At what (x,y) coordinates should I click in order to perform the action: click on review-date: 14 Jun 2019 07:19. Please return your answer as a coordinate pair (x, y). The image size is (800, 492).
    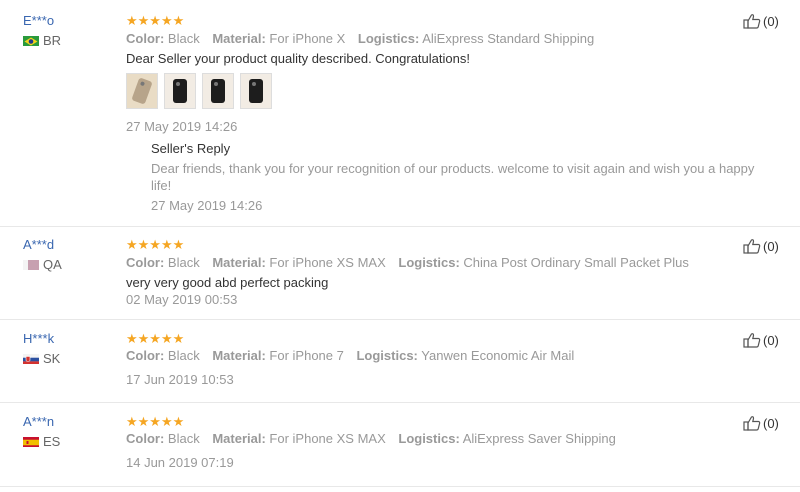
    Looking at the image, I should click on (180, 462).